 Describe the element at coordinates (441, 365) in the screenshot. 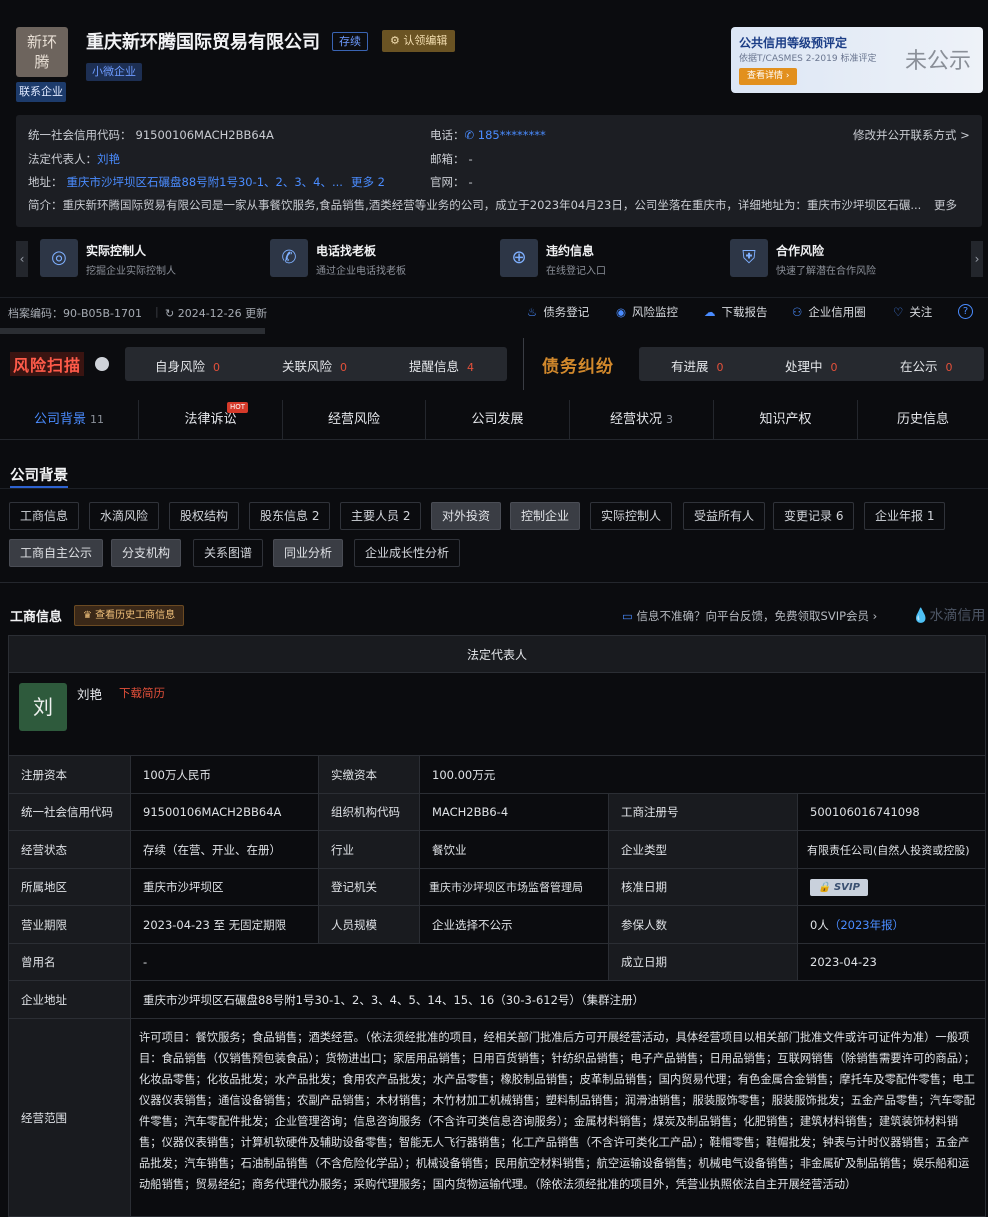

I see `alert-info-item: 提醒信息 4` at that location.